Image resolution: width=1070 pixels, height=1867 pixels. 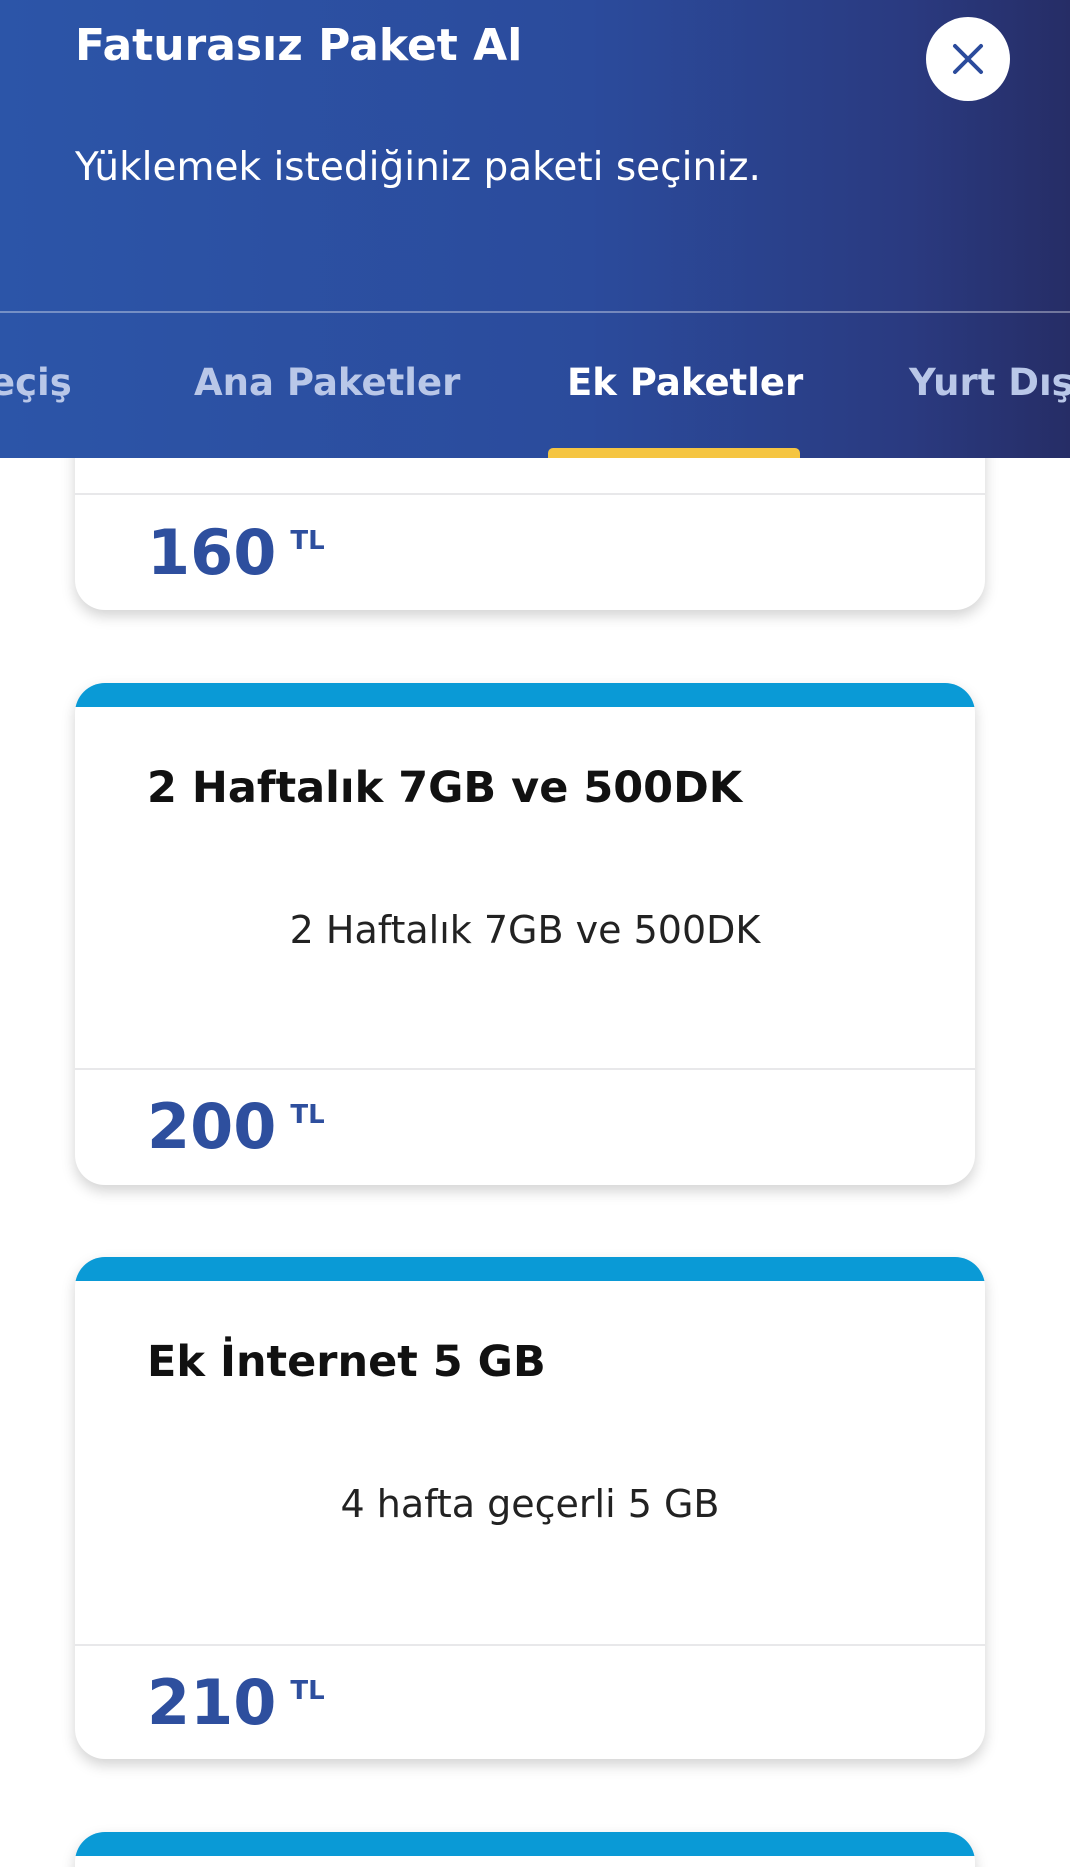 I want to click on close-icon, so click(x=968, y=59).